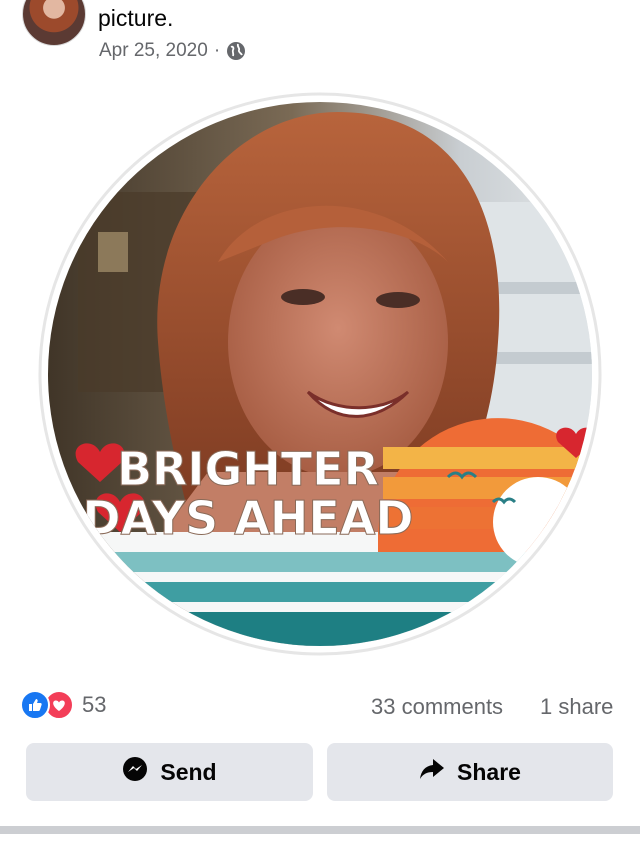  I want to click on share-arrow-icon, so click(432, 772).